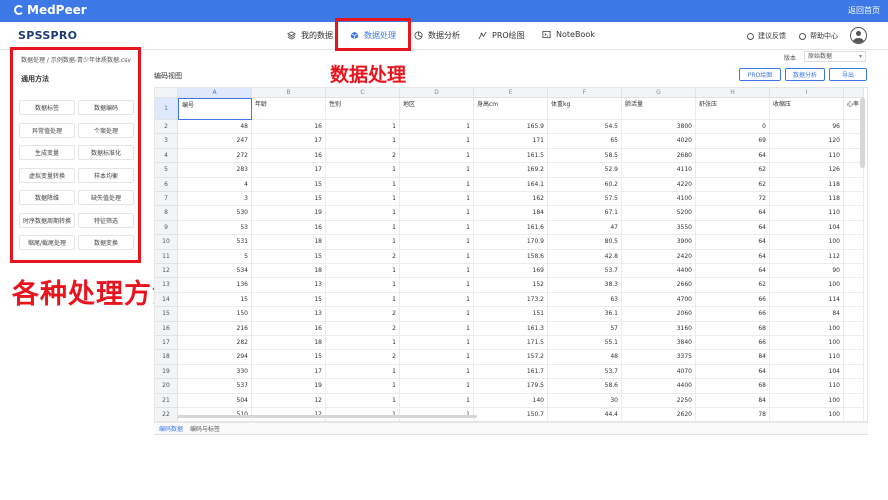  What do you see at coordinates (585, 199) in the screenshot?
I see `table-cell: 57.5` at bounding box center [585, 199].